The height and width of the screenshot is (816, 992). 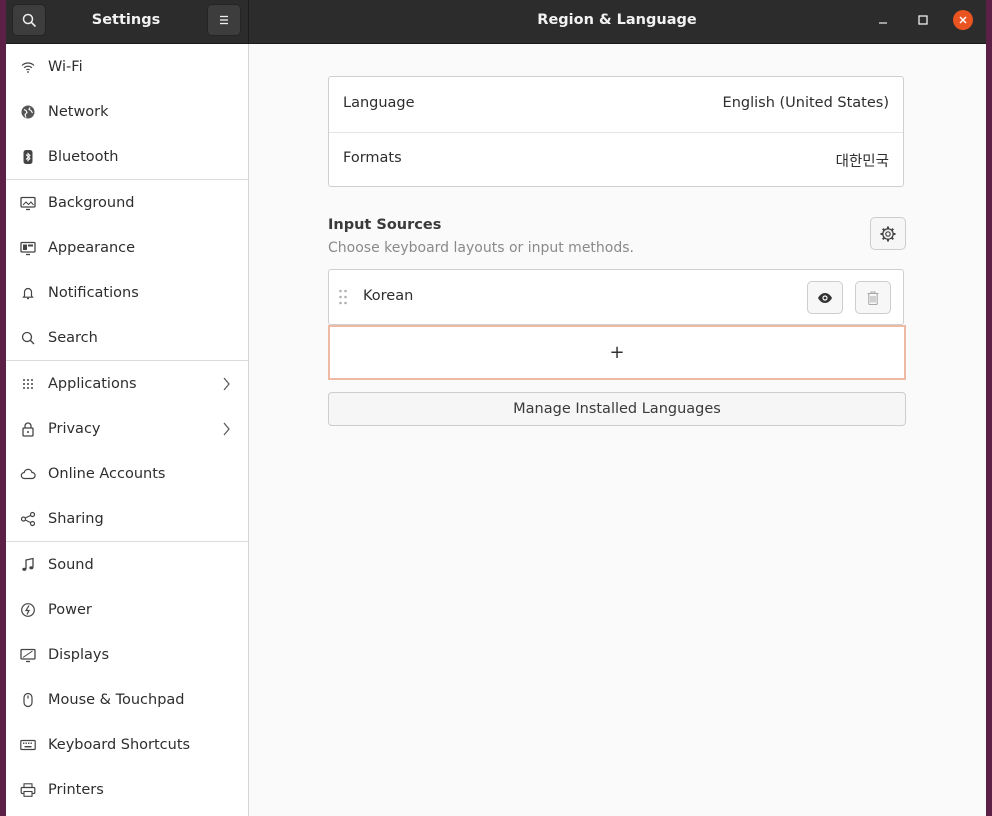 I want to click on bluetooth-icon, so click(x=28, y=157).